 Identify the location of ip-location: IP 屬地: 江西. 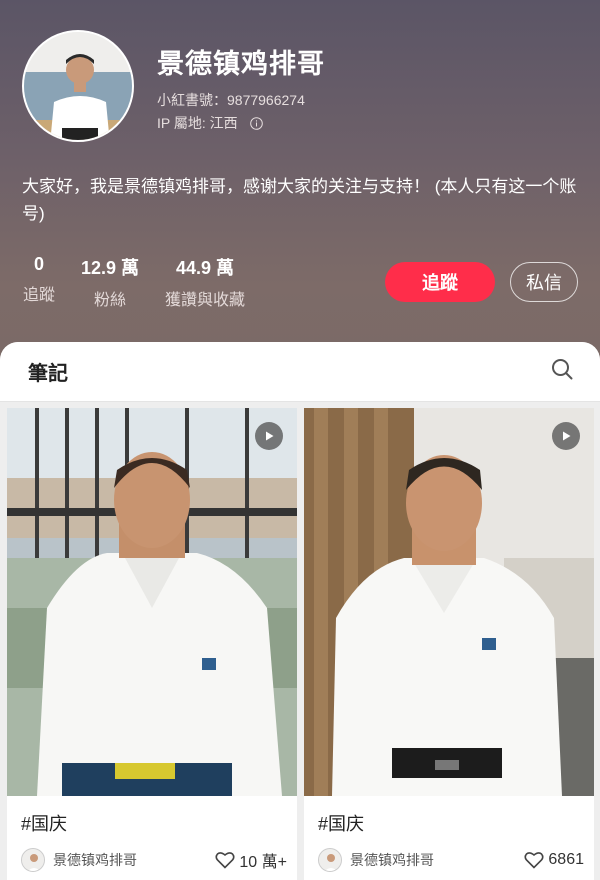
(197, 123).